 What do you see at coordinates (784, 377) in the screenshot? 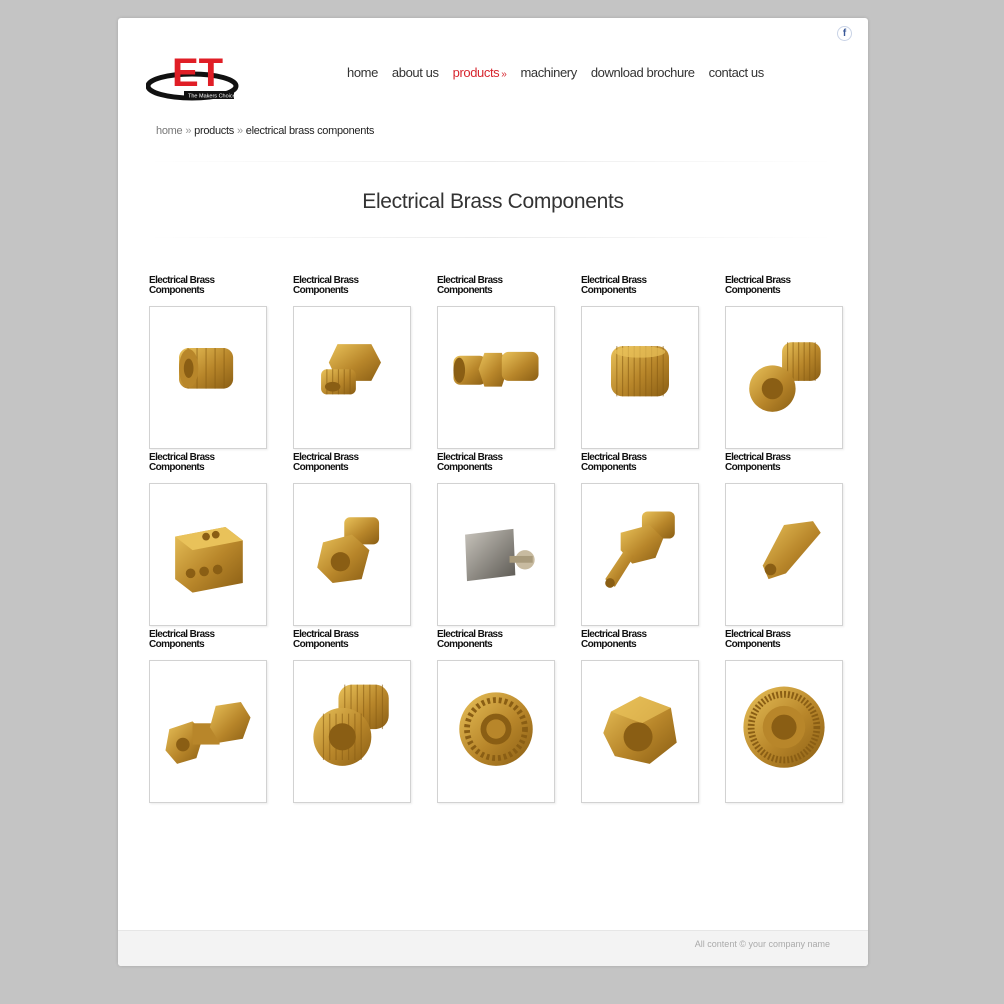
I see `product-image-knurled-insert-threaded` at bounding box center [784, 377].